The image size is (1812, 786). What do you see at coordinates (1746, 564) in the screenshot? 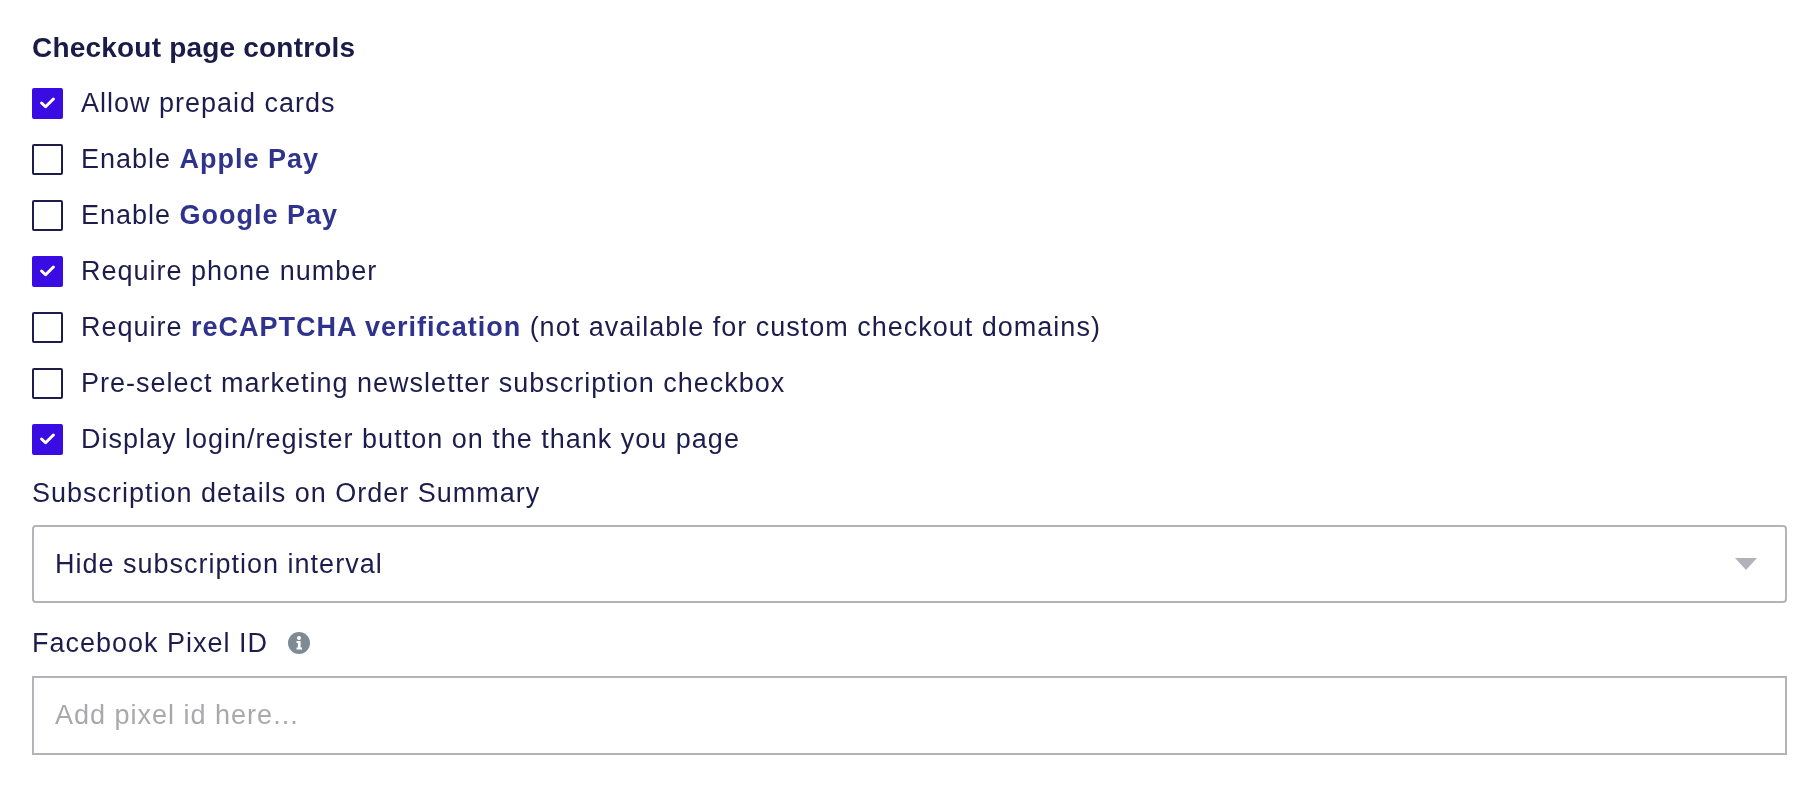
I see `caret-icon` at bounding box center [1746, 564].